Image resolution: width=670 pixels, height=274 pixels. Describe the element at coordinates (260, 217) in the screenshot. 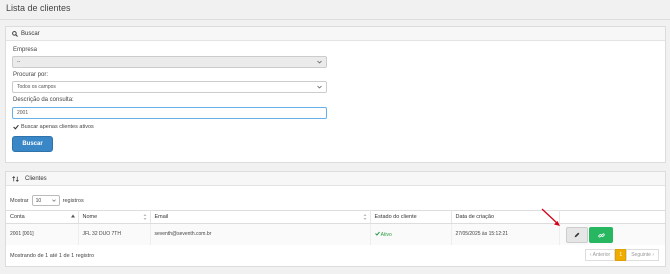

I see `column-header-email: Email` at that location.